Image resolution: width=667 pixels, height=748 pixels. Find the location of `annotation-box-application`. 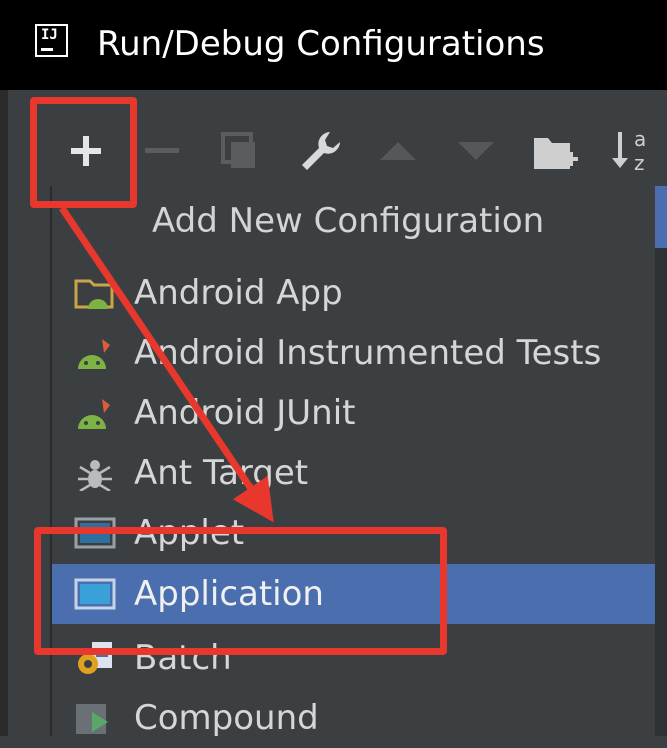

annotation-box-application is located at coordinates (240, 591).